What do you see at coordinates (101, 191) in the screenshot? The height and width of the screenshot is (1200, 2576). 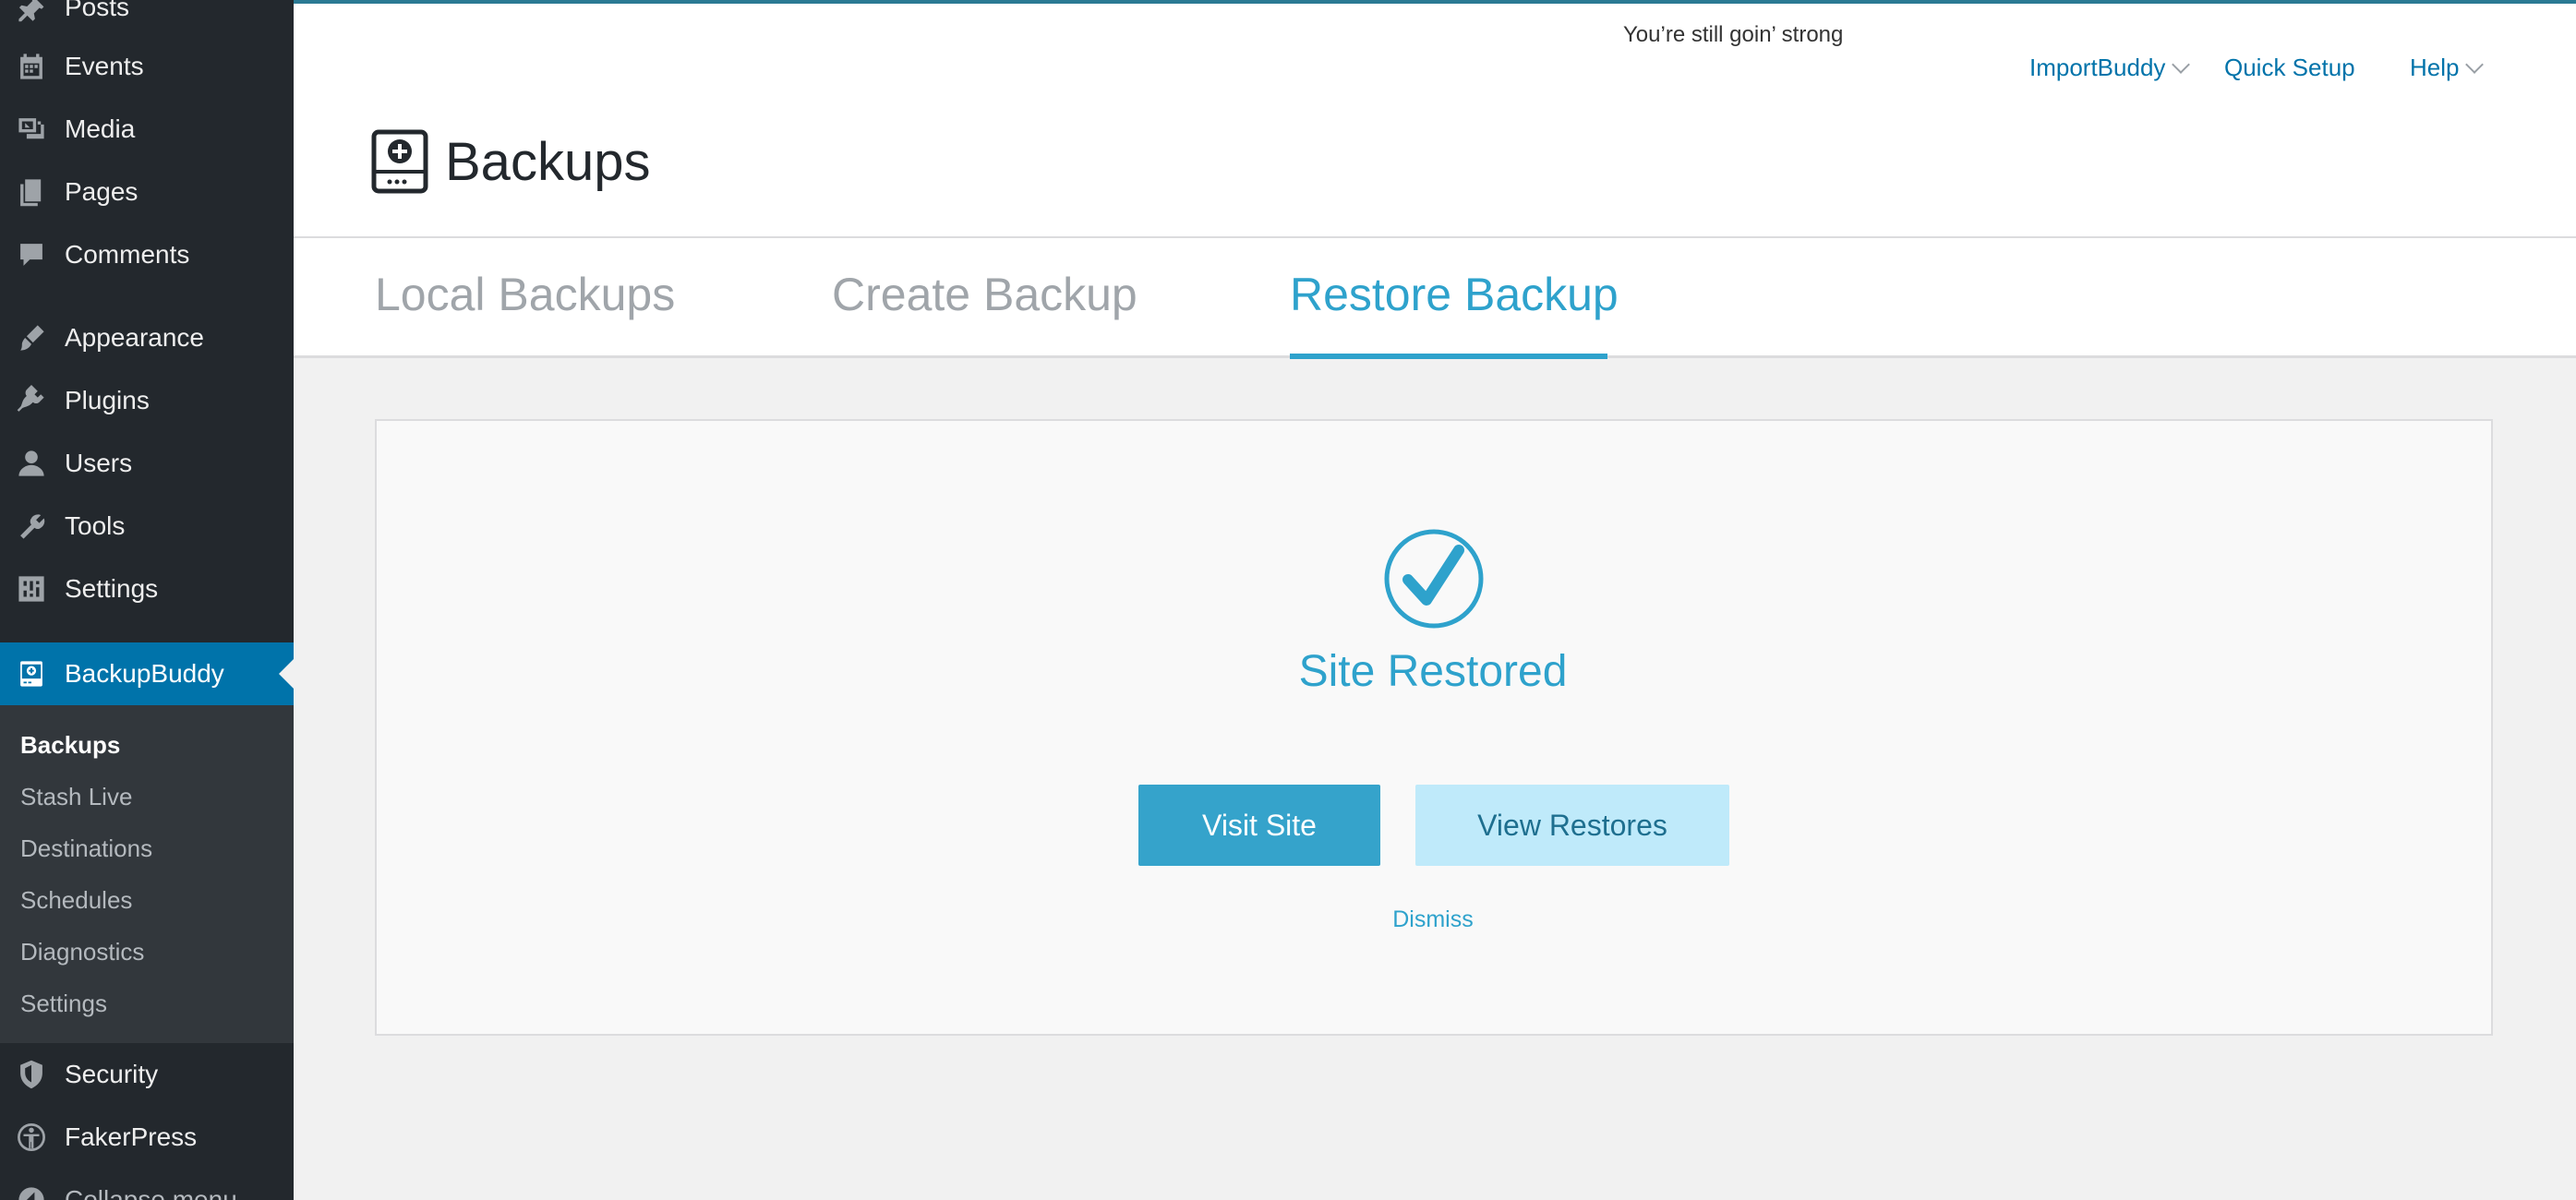 I see `sidebar-item-label: Pages` at bounding box center [101, 191].